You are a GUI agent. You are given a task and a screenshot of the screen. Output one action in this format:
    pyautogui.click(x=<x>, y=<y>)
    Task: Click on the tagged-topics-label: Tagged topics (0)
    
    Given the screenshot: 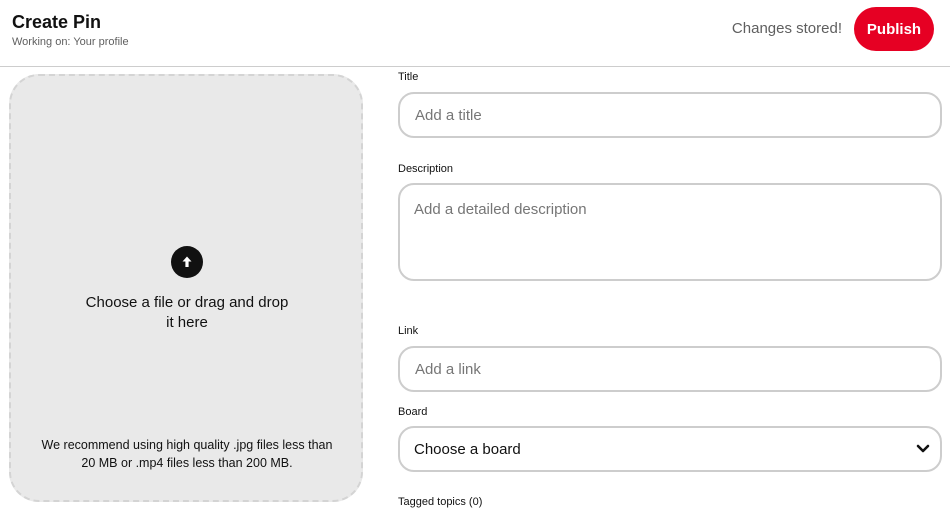 What is the action you would take?
    pyautogui.click(x=440, y=502)
    